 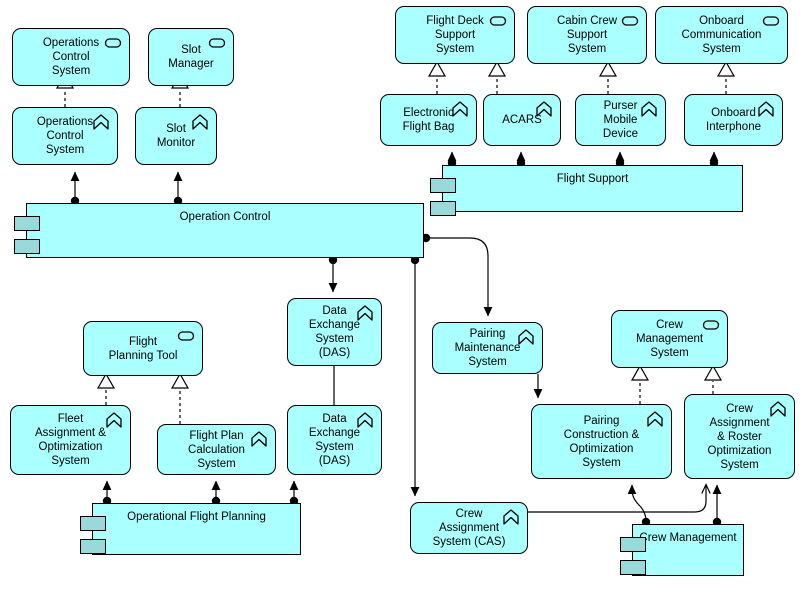 What do you see at coordinates (428, 120) in the screenshot?
I see `node-electronic-flight-bag-app: Electronic Flight Bag` at bounding box center [428, 120].